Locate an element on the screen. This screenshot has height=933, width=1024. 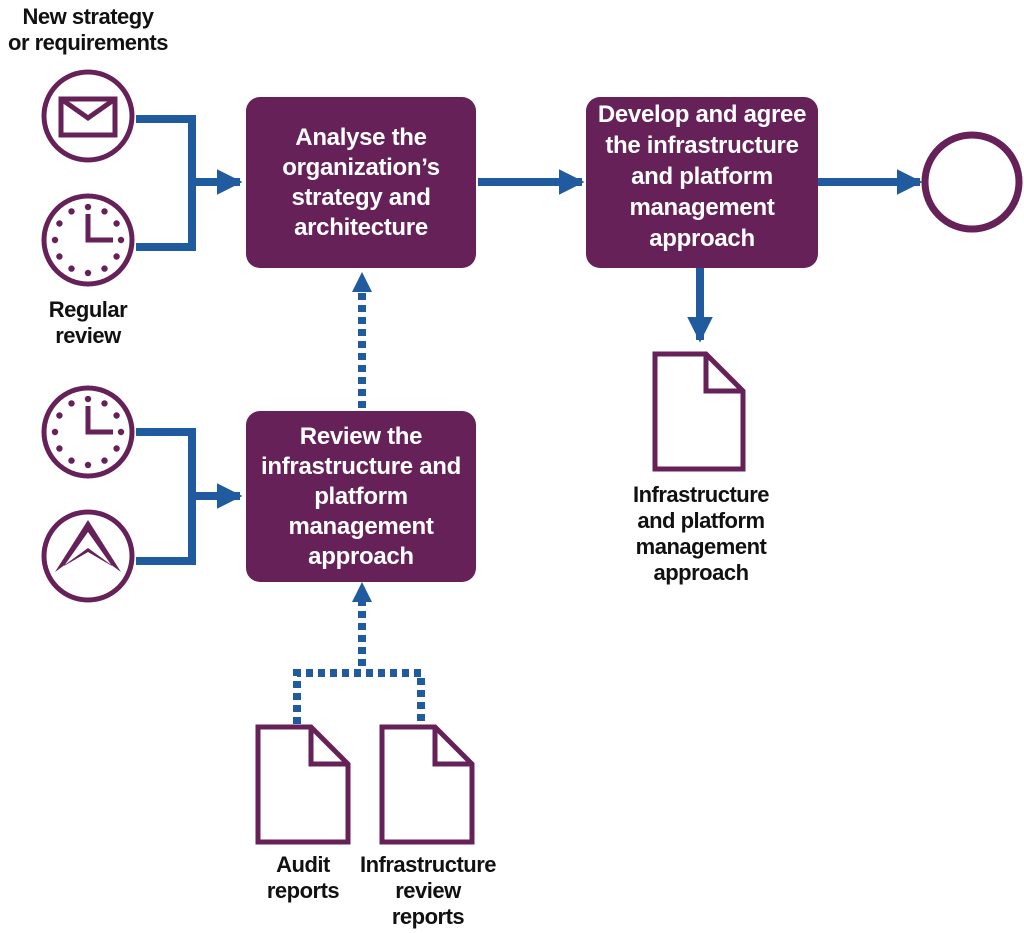
document-output is located at coordinates (699, 411).